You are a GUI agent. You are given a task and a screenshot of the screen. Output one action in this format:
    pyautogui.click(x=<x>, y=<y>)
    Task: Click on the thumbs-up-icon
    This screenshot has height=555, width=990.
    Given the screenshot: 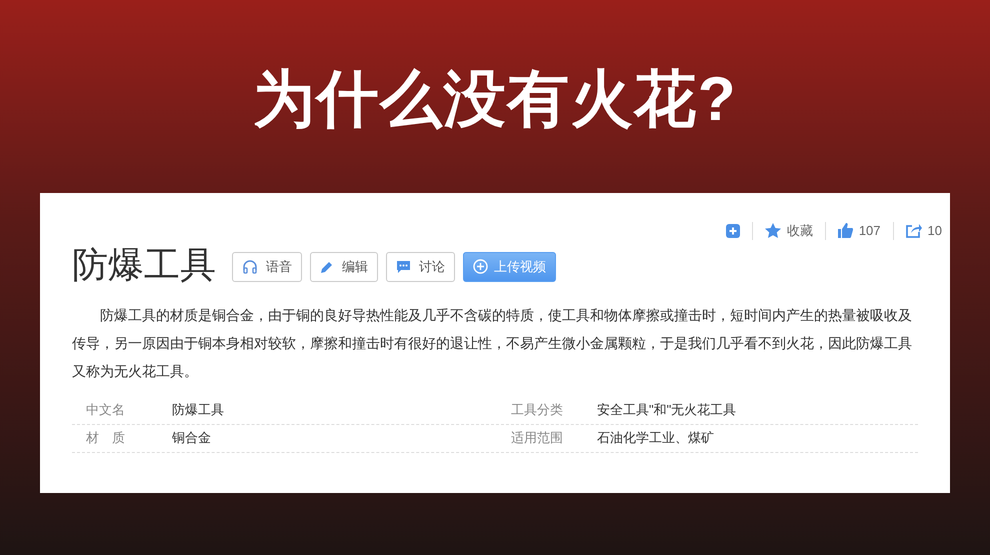 What is the action you would take?
    pyautogui.click(x=845, y=230)
    